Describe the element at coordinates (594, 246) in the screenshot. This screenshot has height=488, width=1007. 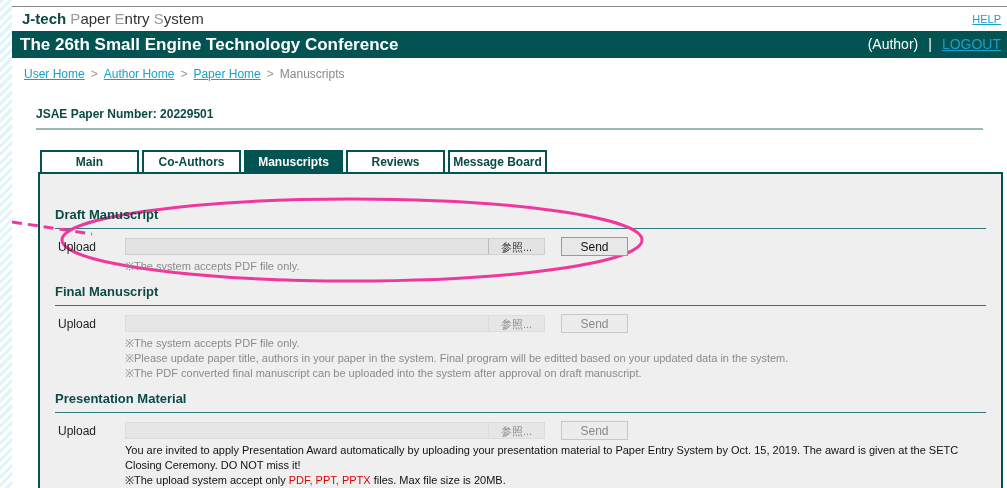
I see `send-button: Send` at that location.